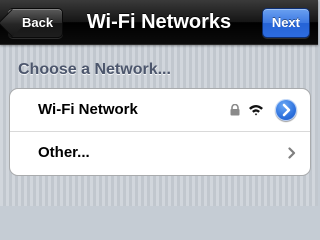 The image size is (320, 240). I want to click on back-button-label: Back, so click(38, 22).